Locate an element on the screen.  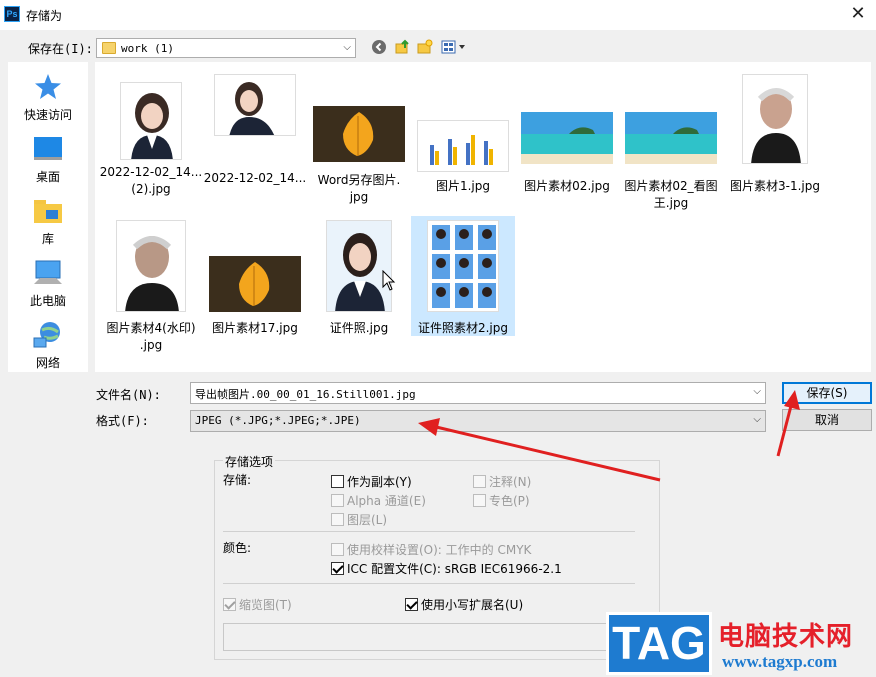
watermark-site-name: 电脑技术网 is located at coordinates (786, 637).